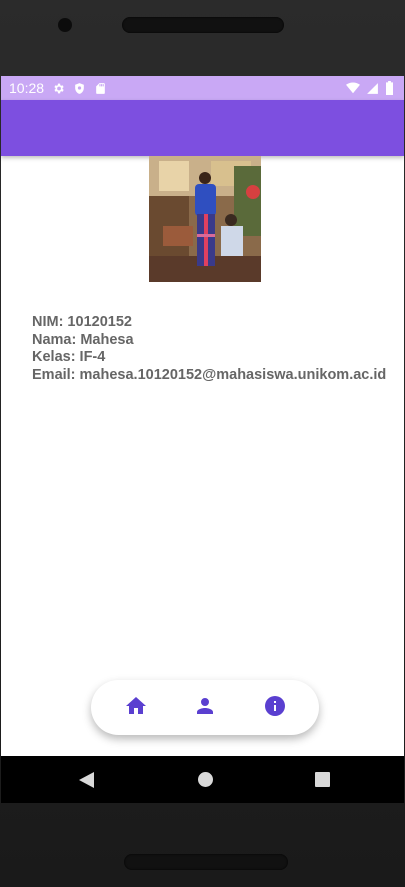  What do you see at coordinates (389, 89) in the screenshot?
I see `battery-icon` at bounding box center [389, 89].